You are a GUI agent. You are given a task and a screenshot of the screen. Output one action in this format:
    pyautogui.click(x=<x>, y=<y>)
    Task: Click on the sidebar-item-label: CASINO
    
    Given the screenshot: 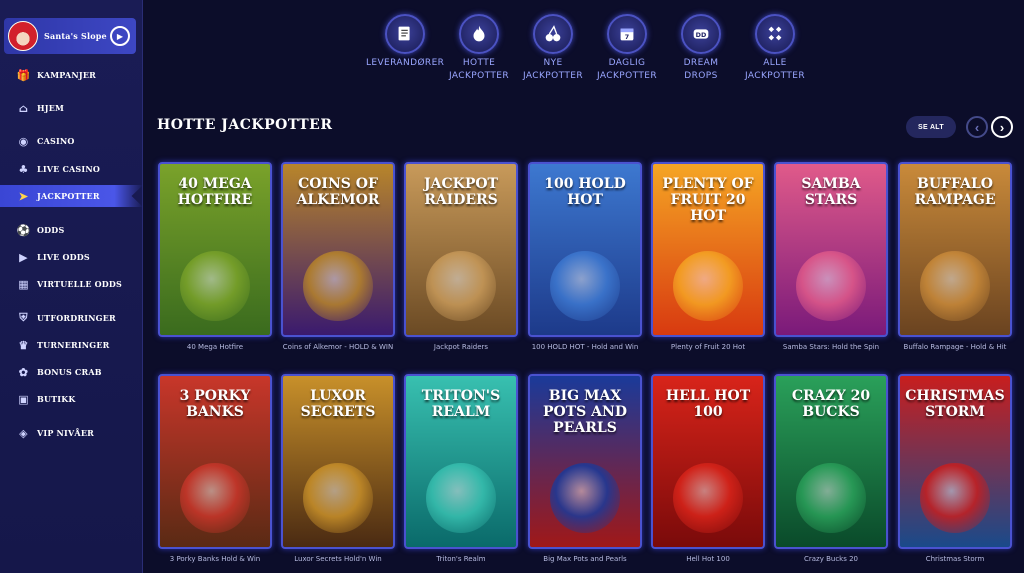 What is the action you would take?
    pyautogui.click(x=56, y=141)
    